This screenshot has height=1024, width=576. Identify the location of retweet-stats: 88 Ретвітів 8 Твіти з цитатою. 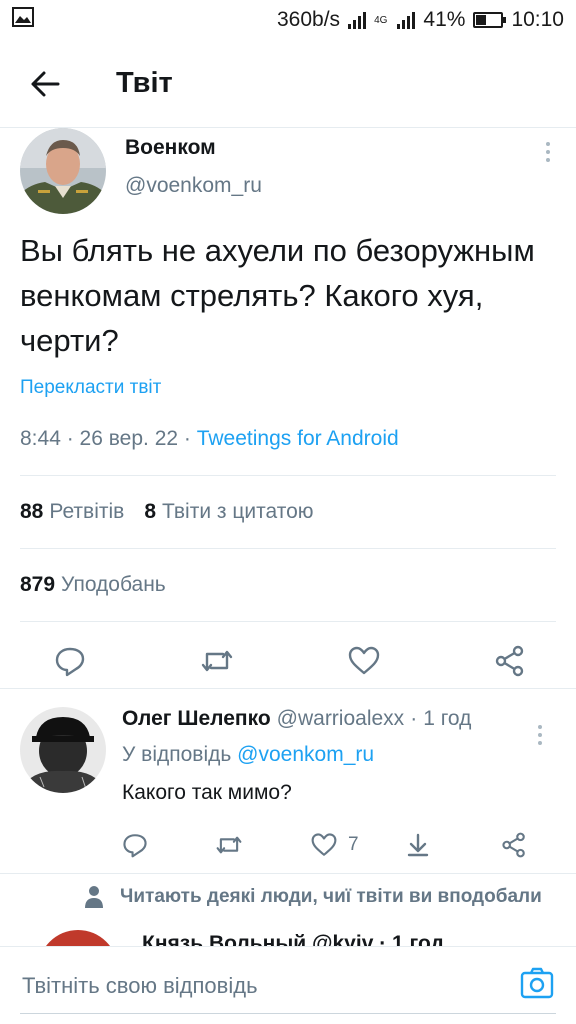
(288, 512).